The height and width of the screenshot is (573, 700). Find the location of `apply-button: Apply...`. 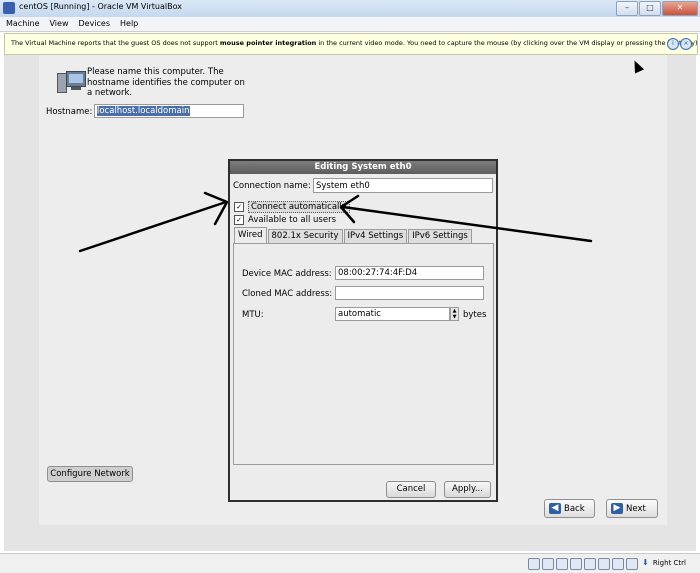

apply-button: Apply... is located at coordinates (467, 489).